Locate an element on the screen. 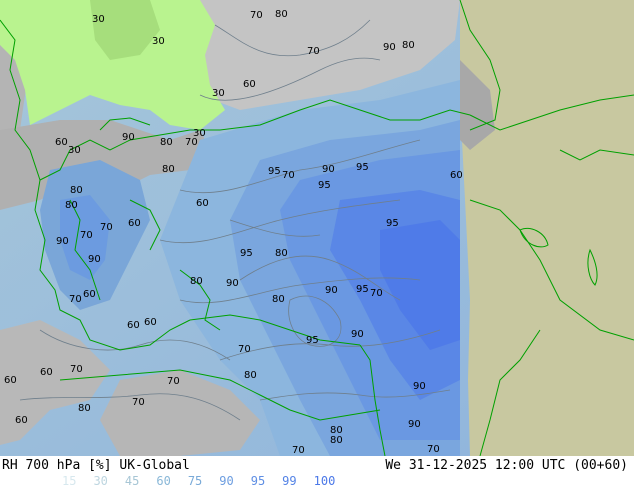  legend-value-45: 45 is located at coordinates (132, 481).